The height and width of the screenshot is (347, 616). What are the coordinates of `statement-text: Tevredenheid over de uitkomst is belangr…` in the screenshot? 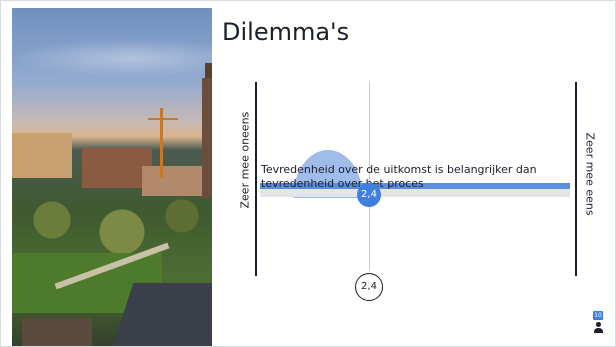 It's located at (399, 176).